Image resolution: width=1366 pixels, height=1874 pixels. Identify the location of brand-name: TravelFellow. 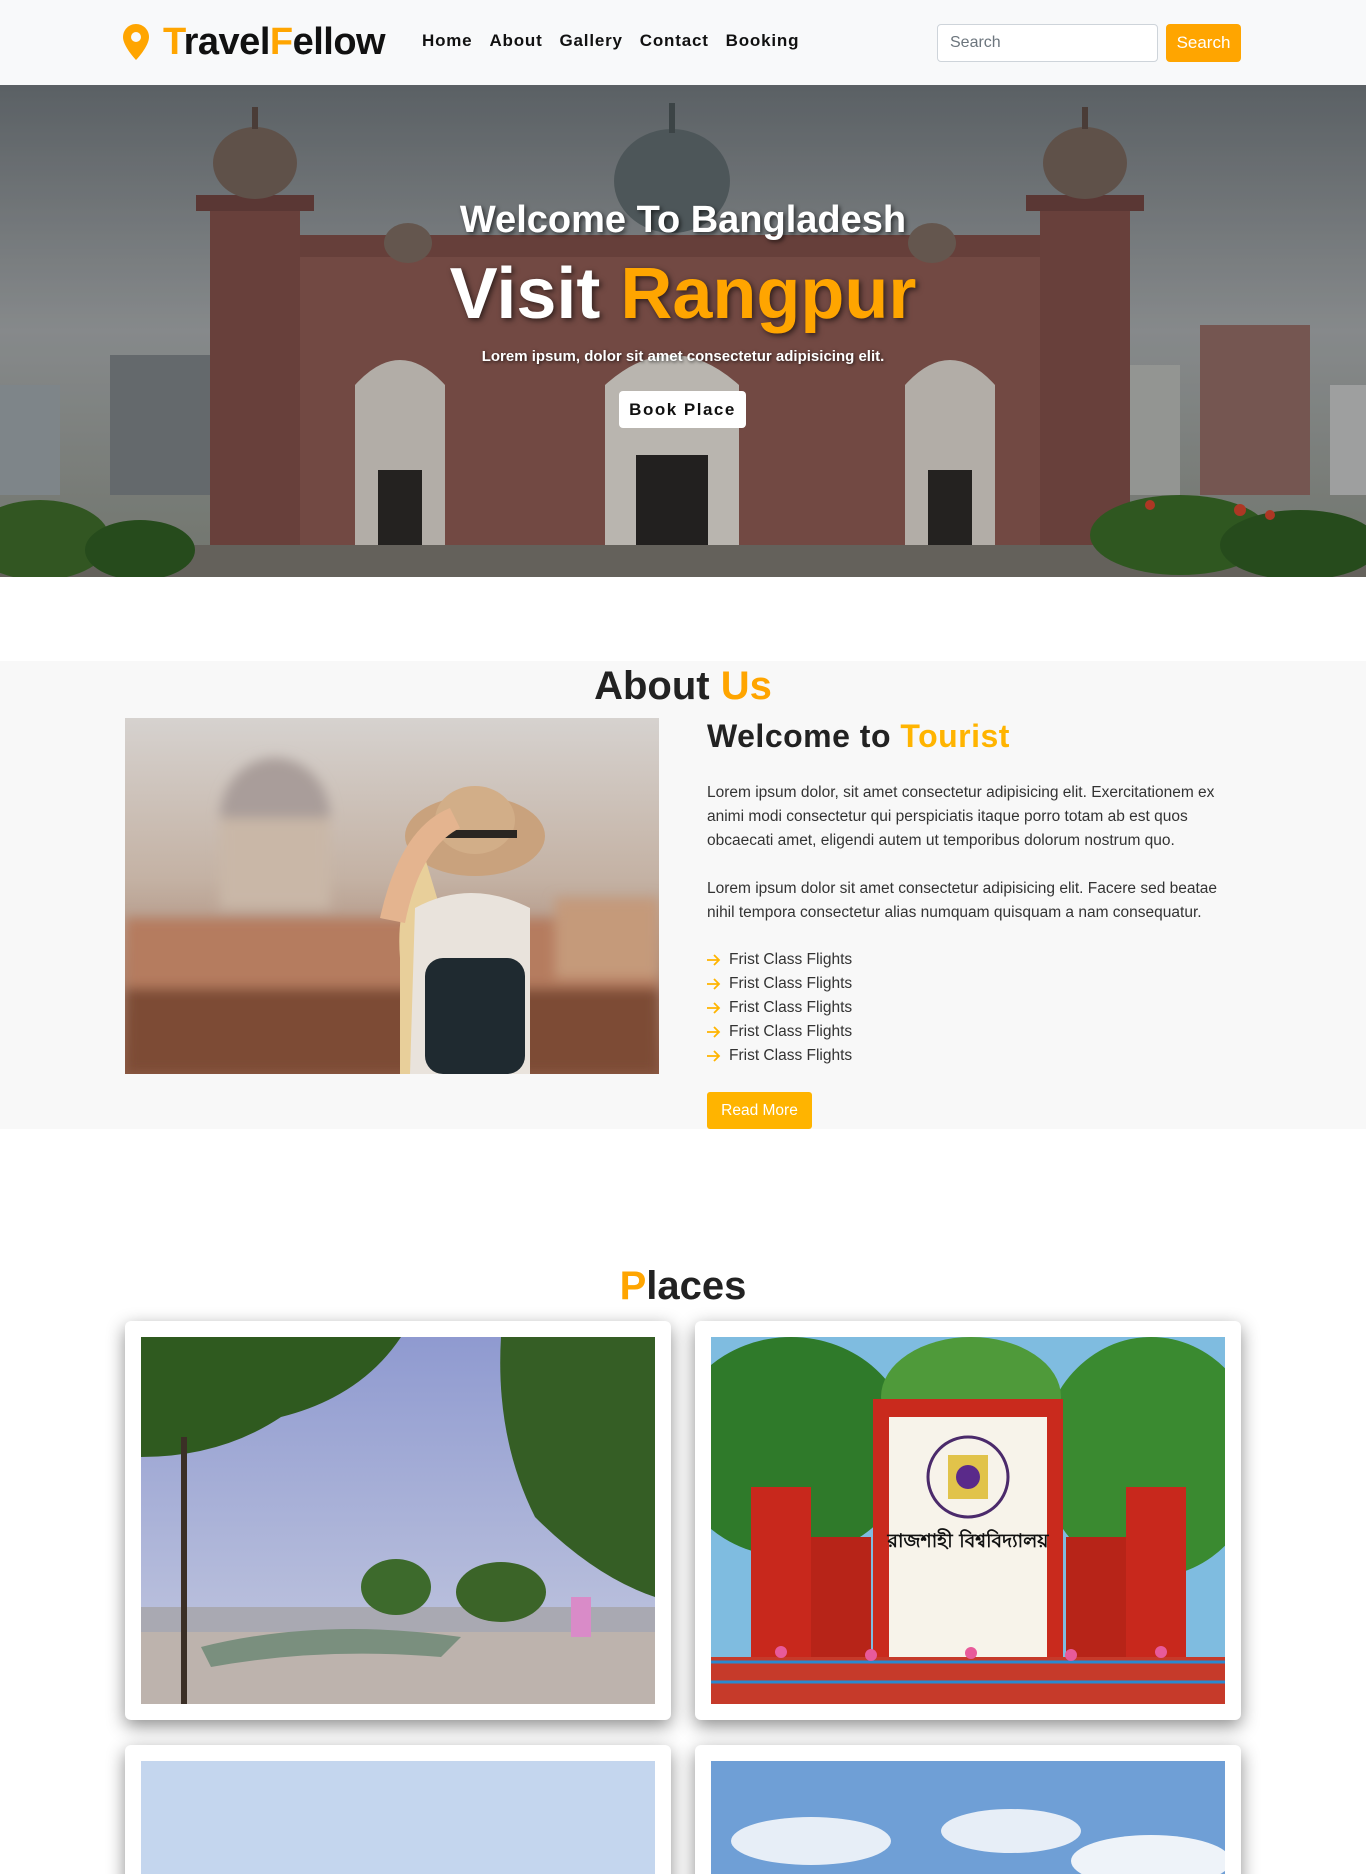
(274, 41).